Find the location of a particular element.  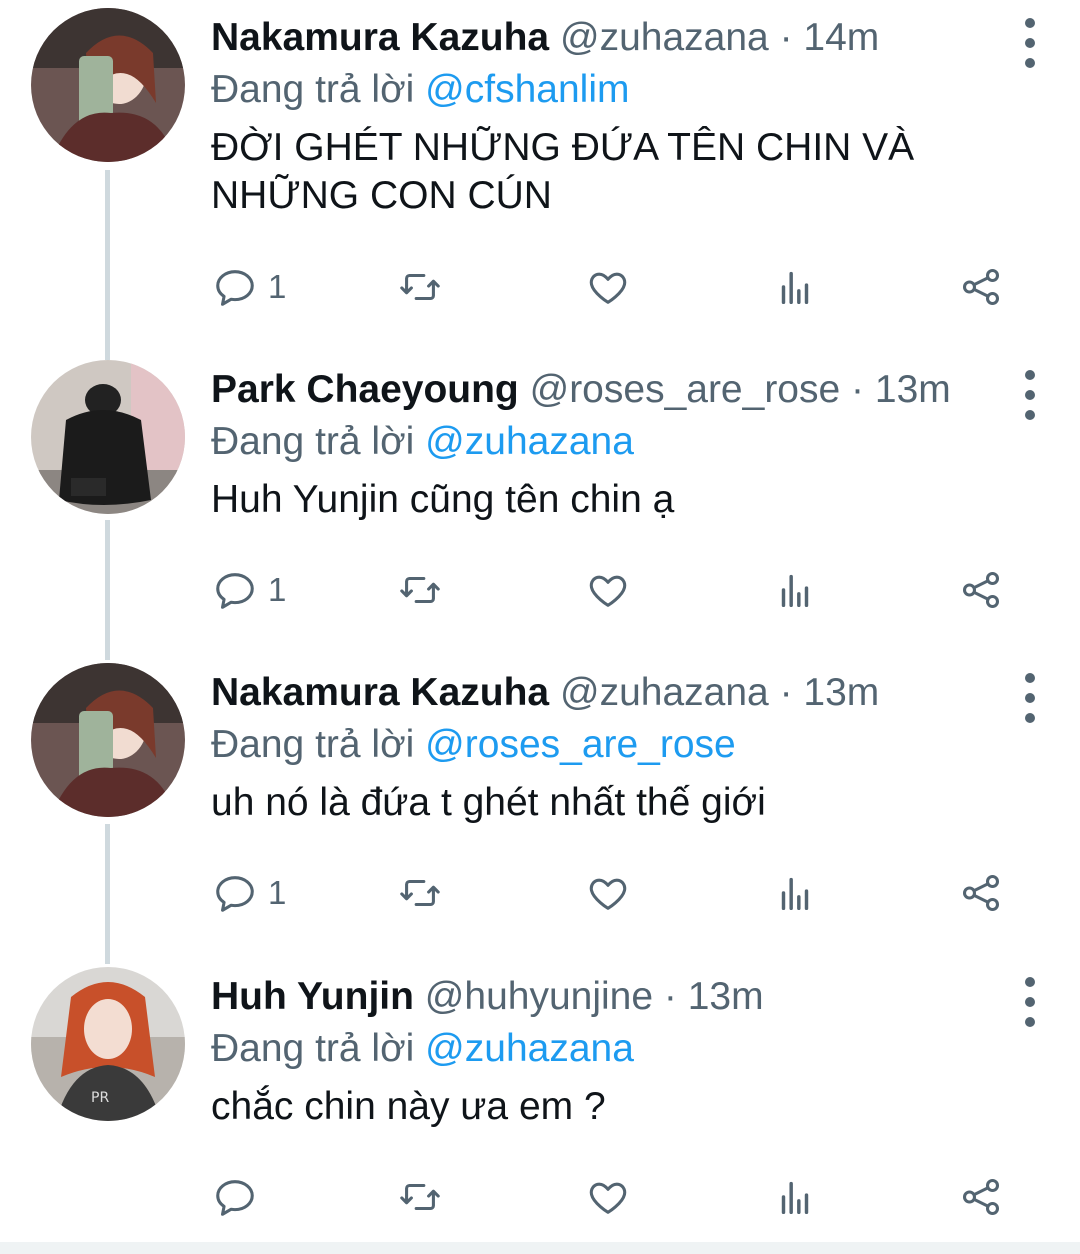

tweet-text: uh nó là đứa t ghét nhất thế giới is located at coordinates (488, 802).